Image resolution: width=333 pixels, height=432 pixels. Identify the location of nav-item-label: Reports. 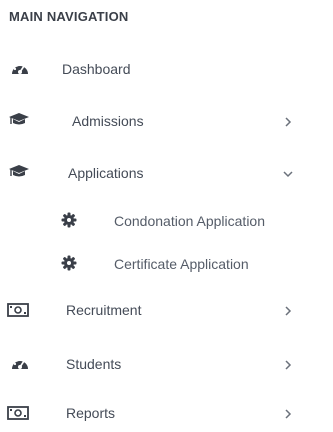
(91, 413).